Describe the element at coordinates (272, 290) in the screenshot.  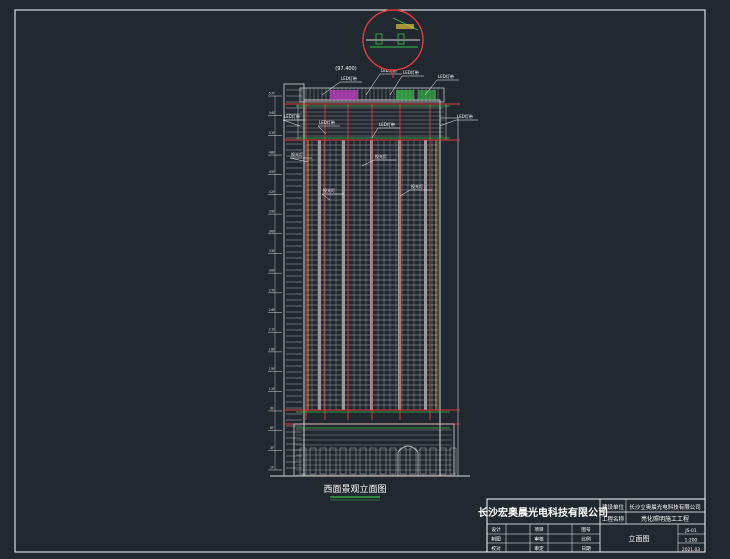
I see `level-label: 27F` at that location.